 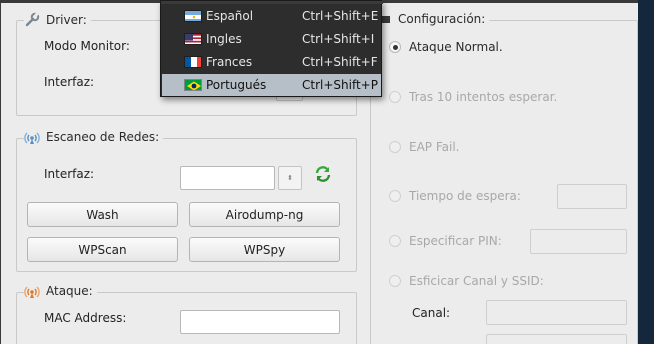 What do you see at coordinates (592, 196) in the screenshot?
I see `tiempo-espera-field` at bounding box center [592, 196].